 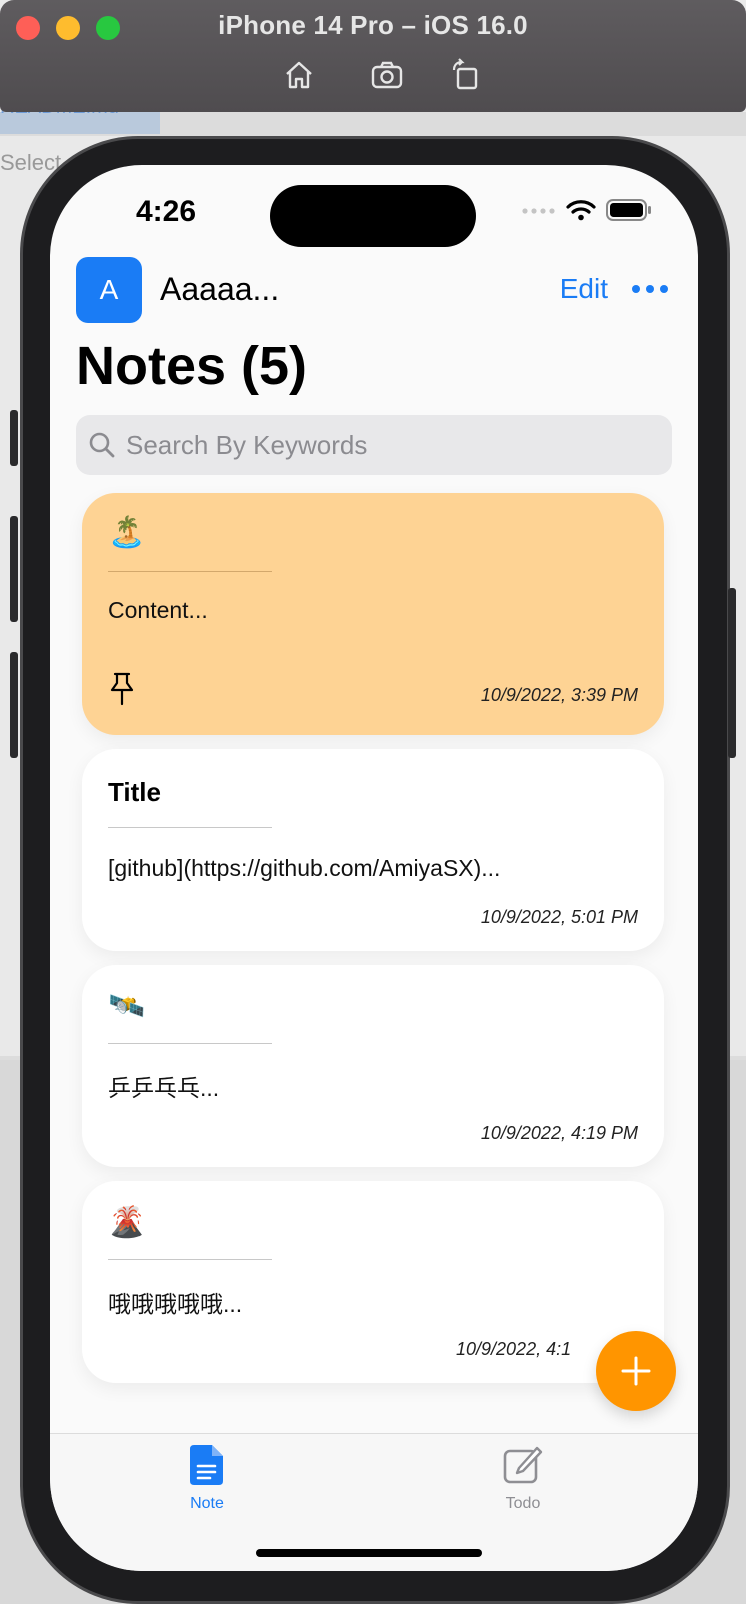 What do you see at coordinates (373, 25) in the screenshot?
I see `simulator-title: iPhone 14 Pro – iOS 16.0` at bounding box center [373, 25].